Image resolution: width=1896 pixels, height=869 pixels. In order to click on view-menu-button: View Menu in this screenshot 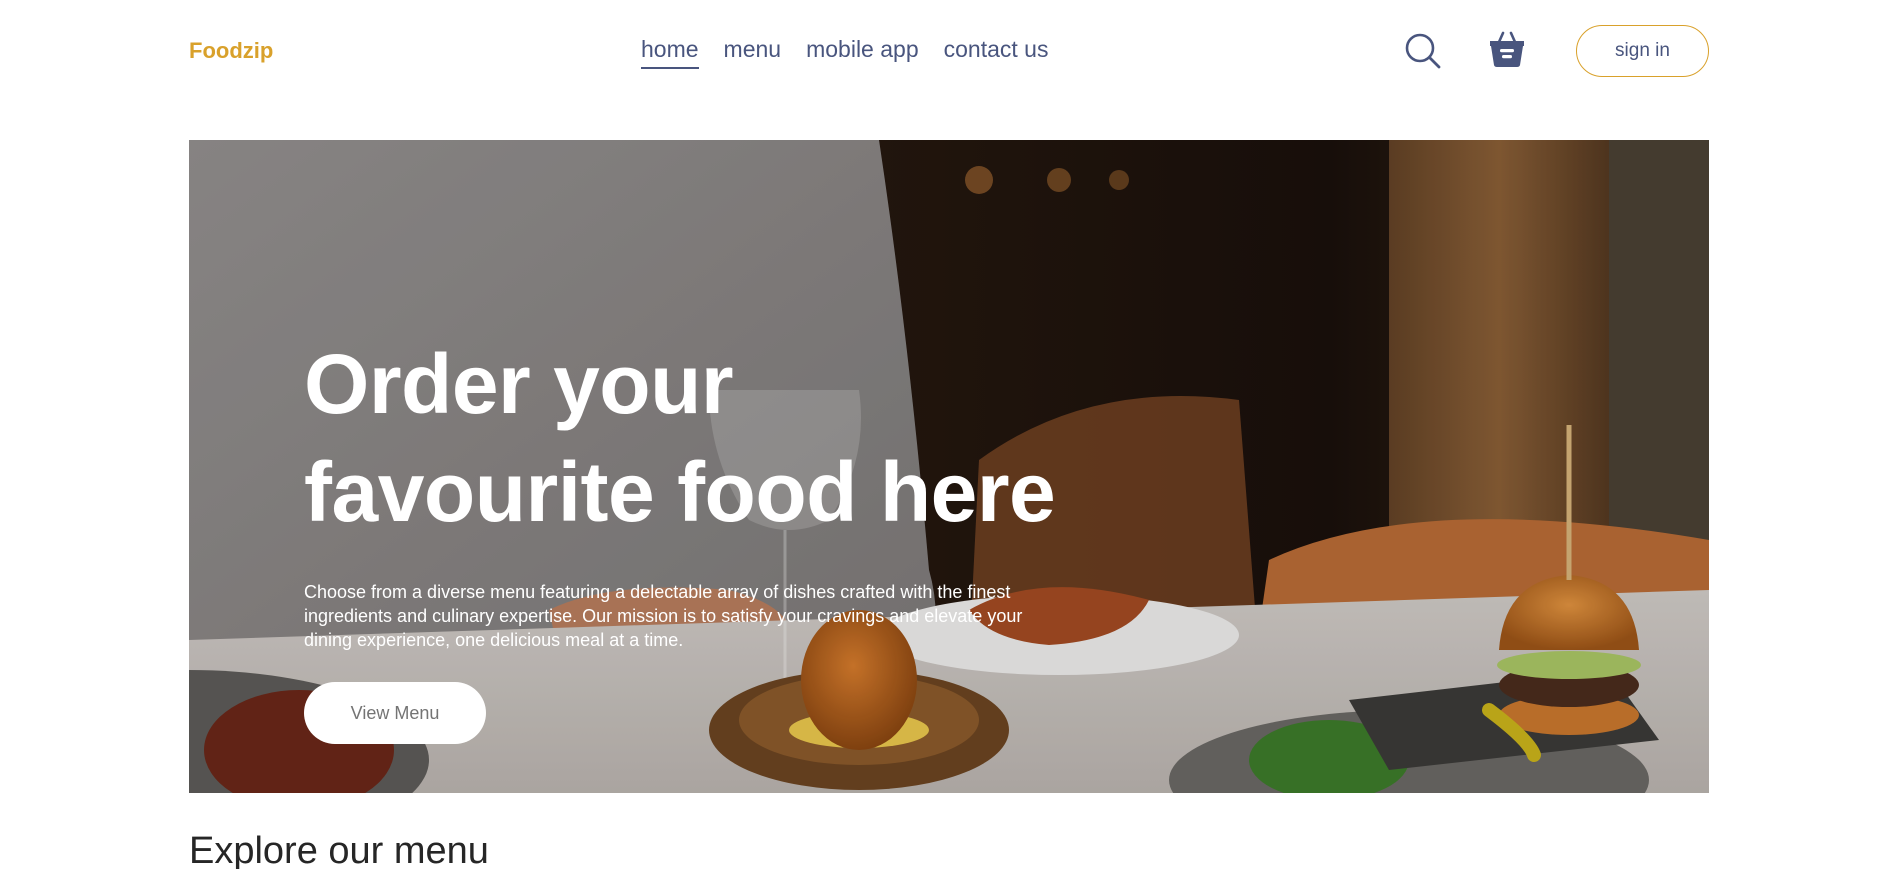, I will do `click(395, 713)`.